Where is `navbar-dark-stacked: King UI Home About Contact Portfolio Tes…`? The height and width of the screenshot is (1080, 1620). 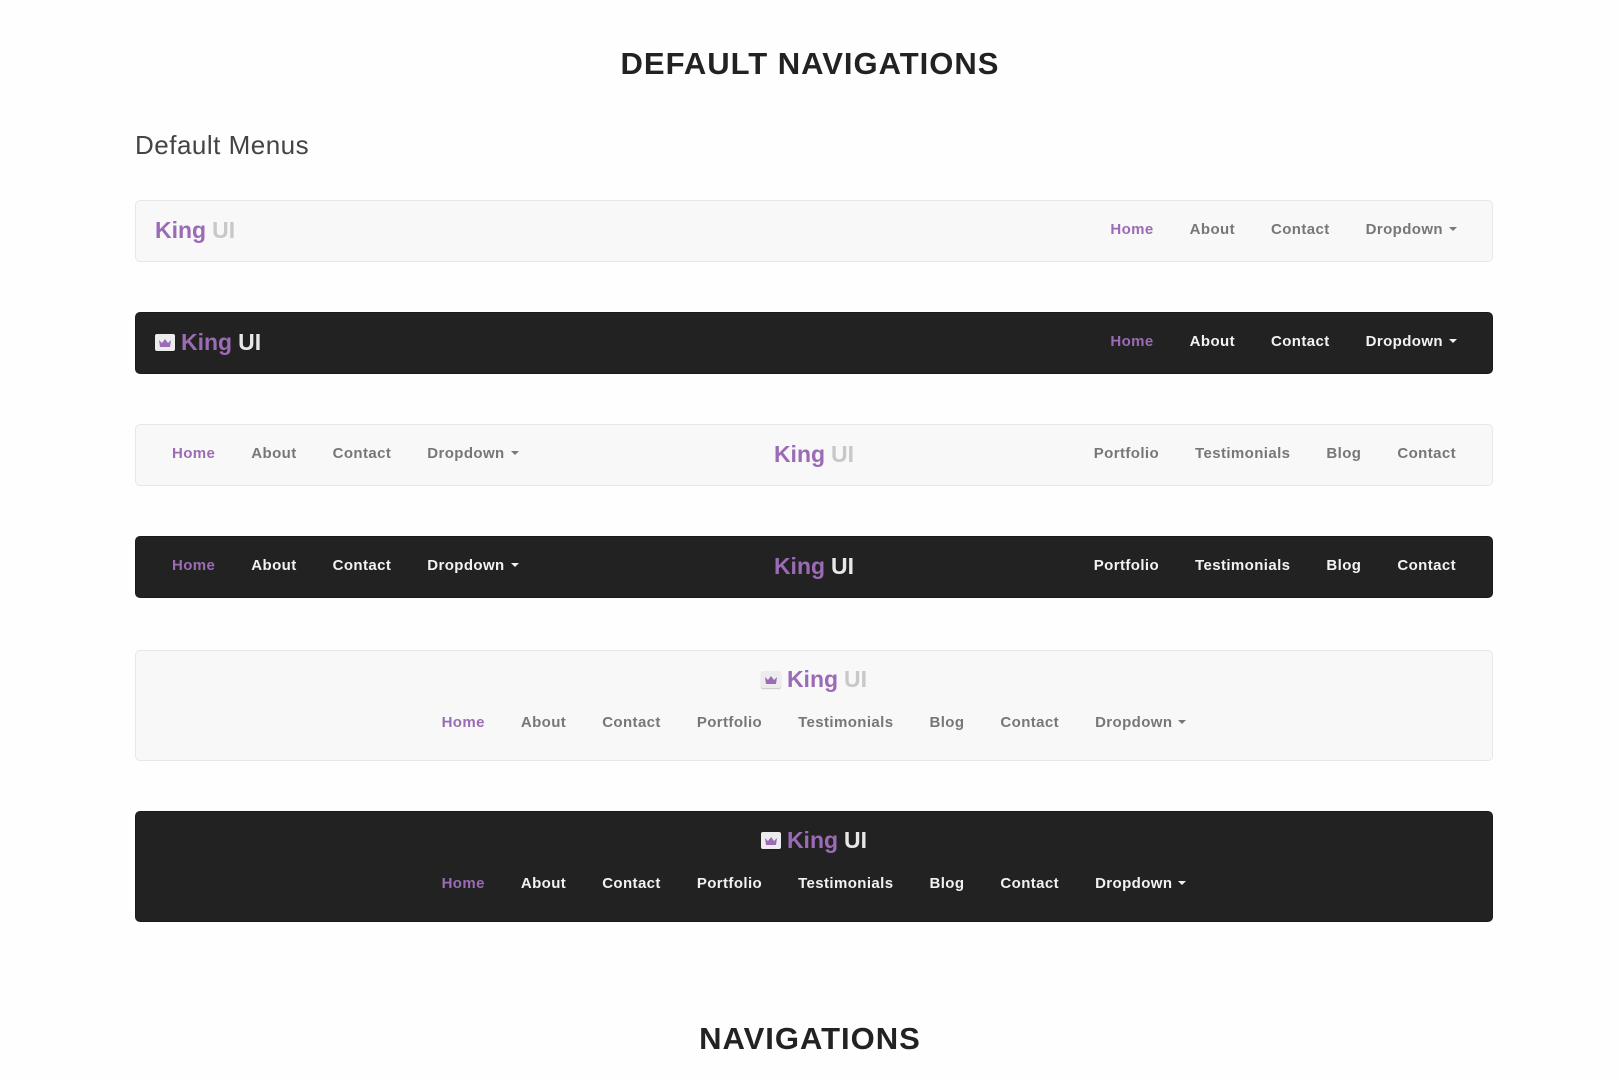 navbar-dark-stacked: King UI Home About Contact Portfolio Tes… is located at coordinates (814, 866).